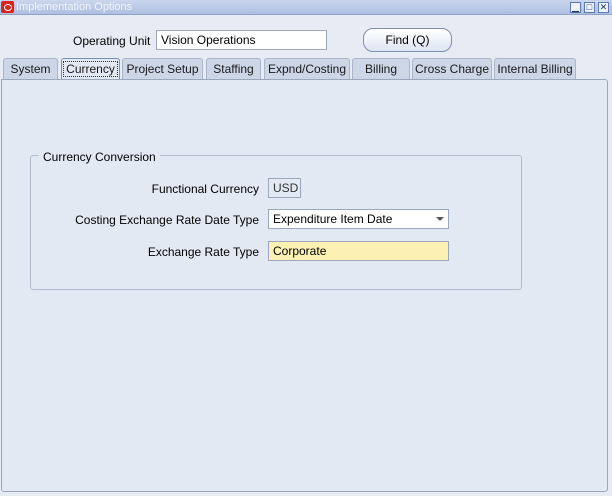  Describe the element at coordinates (452, 68) in the screenshot. I see `tab-cross-charge: Cross Charge` at that location.